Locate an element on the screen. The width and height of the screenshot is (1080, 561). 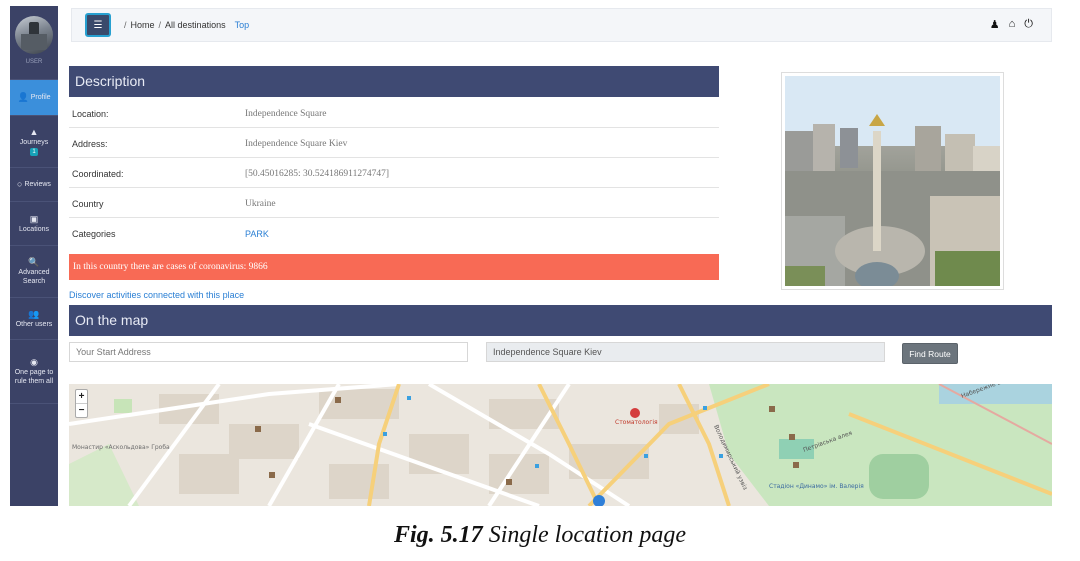
user-panel: USER is located at coordinates (34, 43).